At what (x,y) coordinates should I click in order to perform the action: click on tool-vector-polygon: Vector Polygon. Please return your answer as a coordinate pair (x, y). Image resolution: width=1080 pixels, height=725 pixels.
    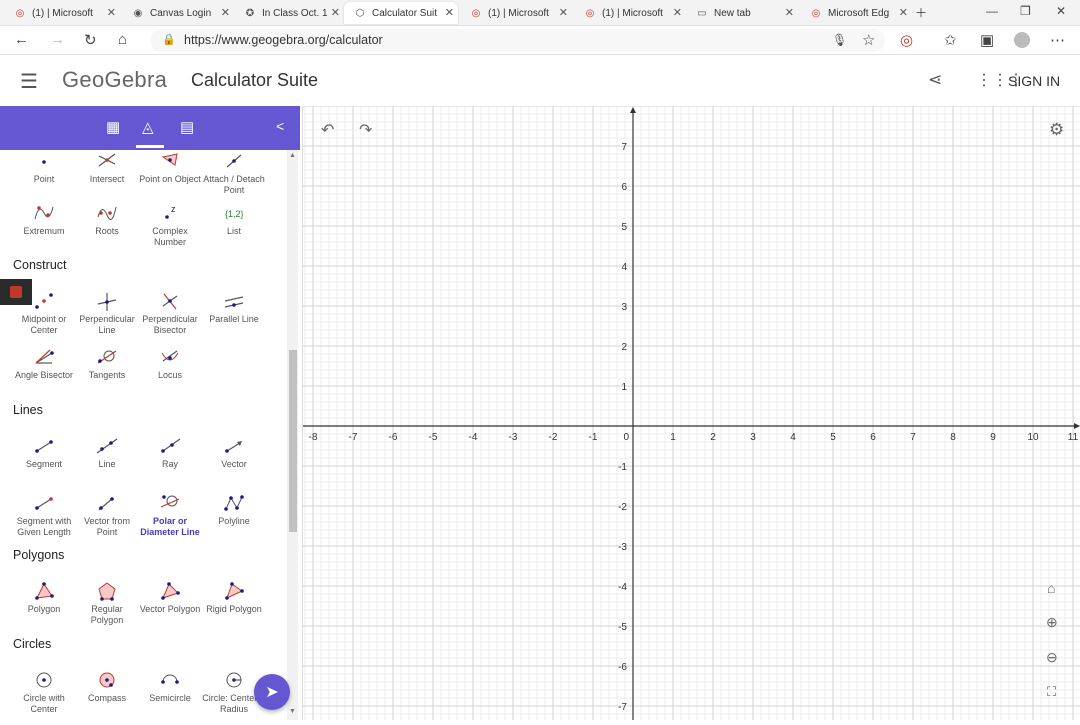
    Looking at the image, I should click on (170, 596).